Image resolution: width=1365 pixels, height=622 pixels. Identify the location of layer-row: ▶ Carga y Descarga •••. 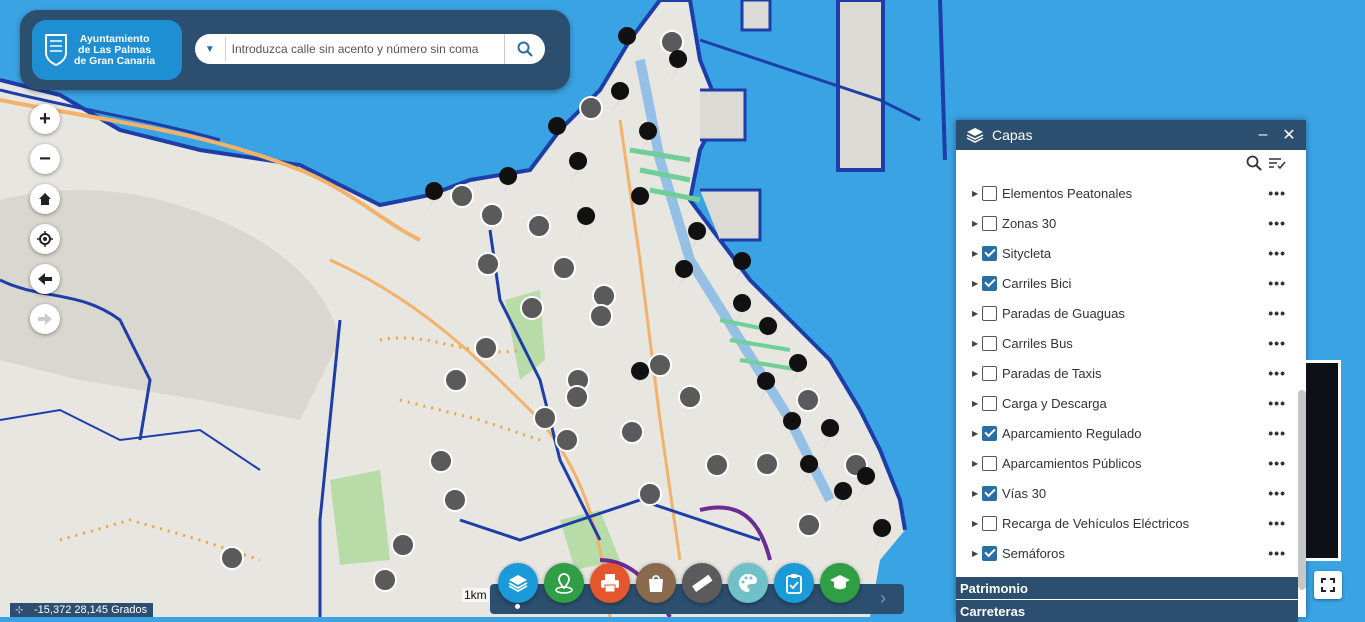
(1126, 403).